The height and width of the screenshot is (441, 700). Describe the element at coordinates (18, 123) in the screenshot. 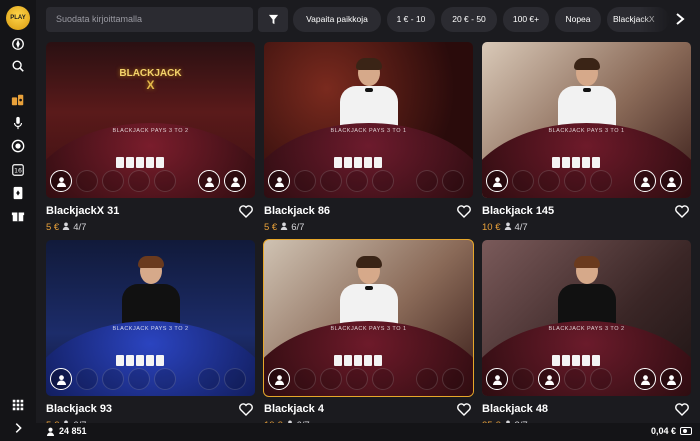

I see `mic-icon` at that location.